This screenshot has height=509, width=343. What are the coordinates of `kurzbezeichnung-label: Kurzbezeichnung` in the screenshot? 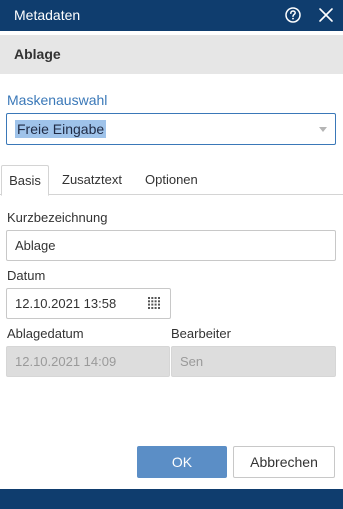 It's located at (57, 217).